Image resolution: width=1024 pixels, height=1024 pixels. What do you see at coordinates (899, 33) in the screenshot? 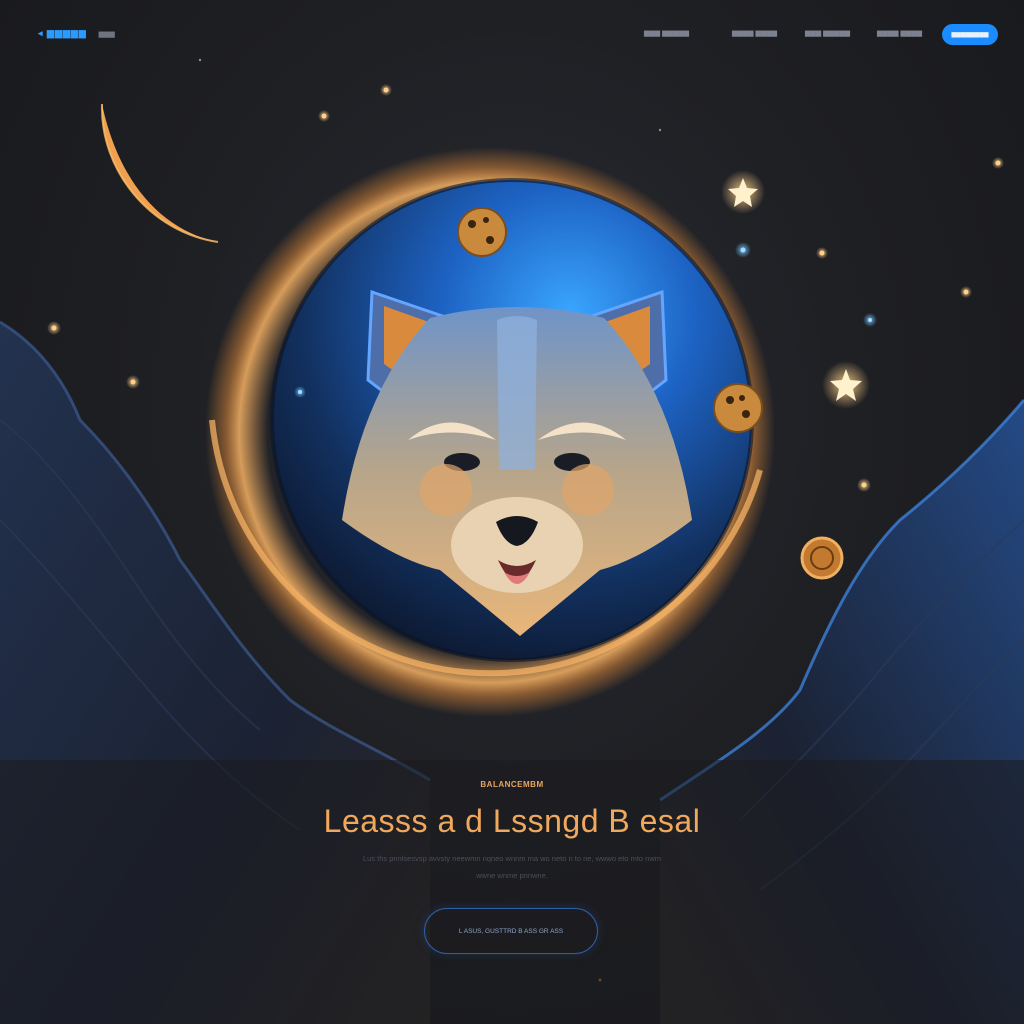
I see `nav-link-4: ▆▆▆▆ ▆▆▆▆` at bounding box center [899, 33].